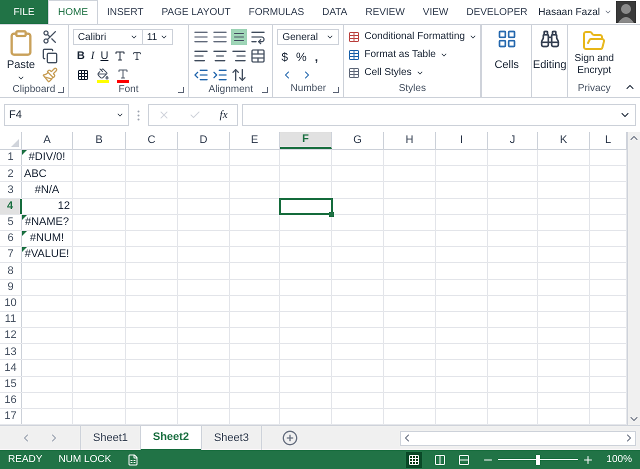 Image resolution: width=640 pixels, height=469 pixels. I want to click on italic-button: I, so click(92, 56).